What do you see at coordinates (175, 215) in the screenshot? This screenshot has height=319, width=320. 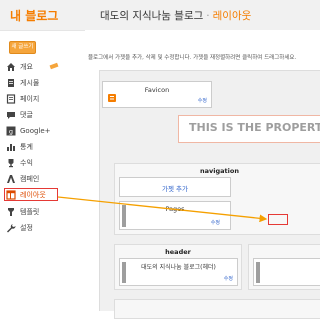 I see `pages-gadget: Pages 수정` at bounding box center [175, 215].